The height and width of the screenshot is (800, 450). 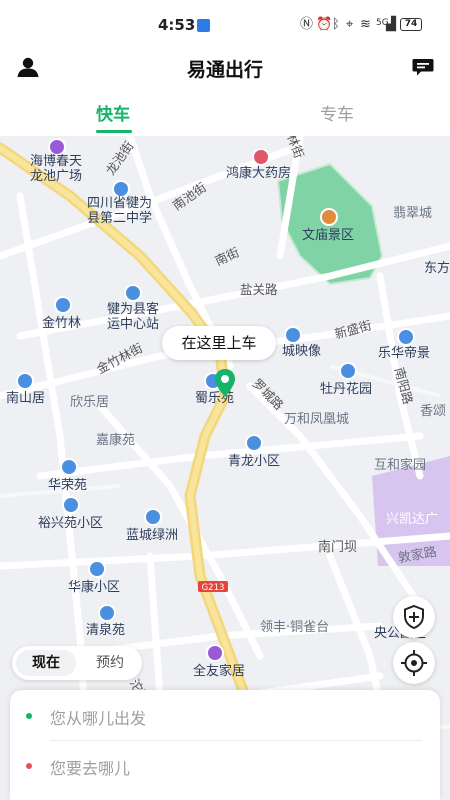 I want to click on place-label: 东方, so click(x=437, y=268).